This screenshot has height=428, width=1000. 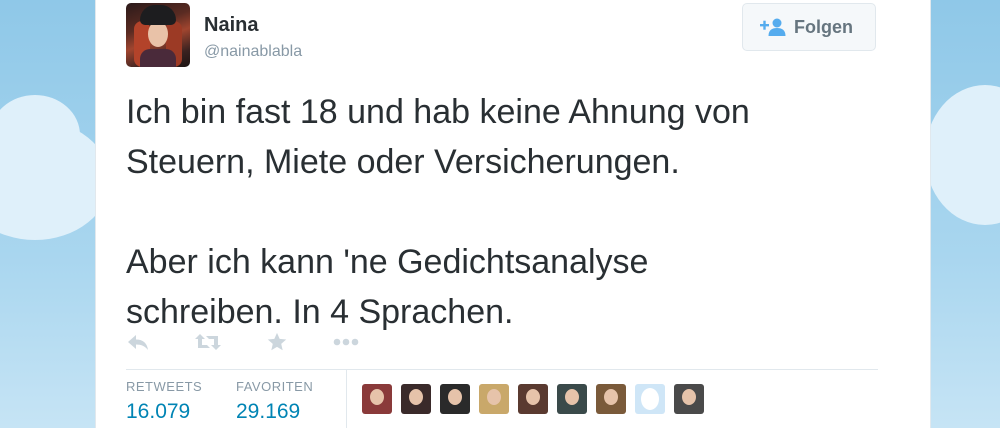 What do you see at coordinates (268, 411) in the screenshot?
I see `favorites-count: 29.169` at bounding box center [268, 411].